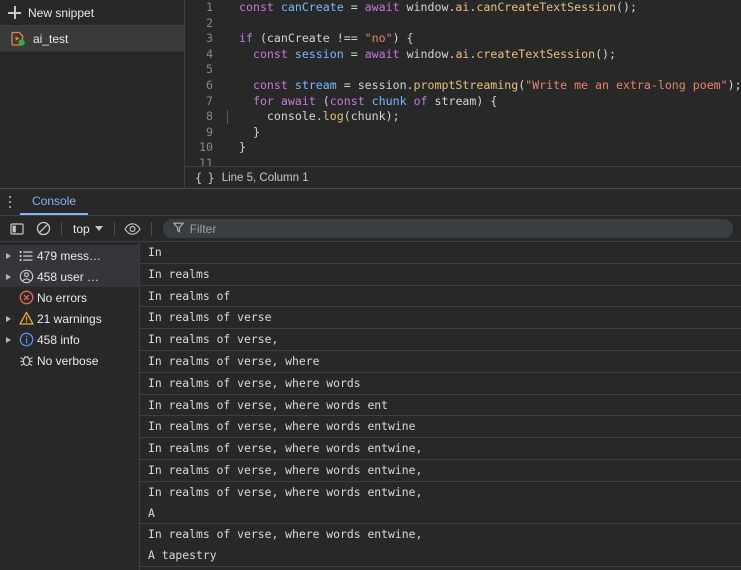  I want to click on console-filter-input: Filter, so click(447, 228).